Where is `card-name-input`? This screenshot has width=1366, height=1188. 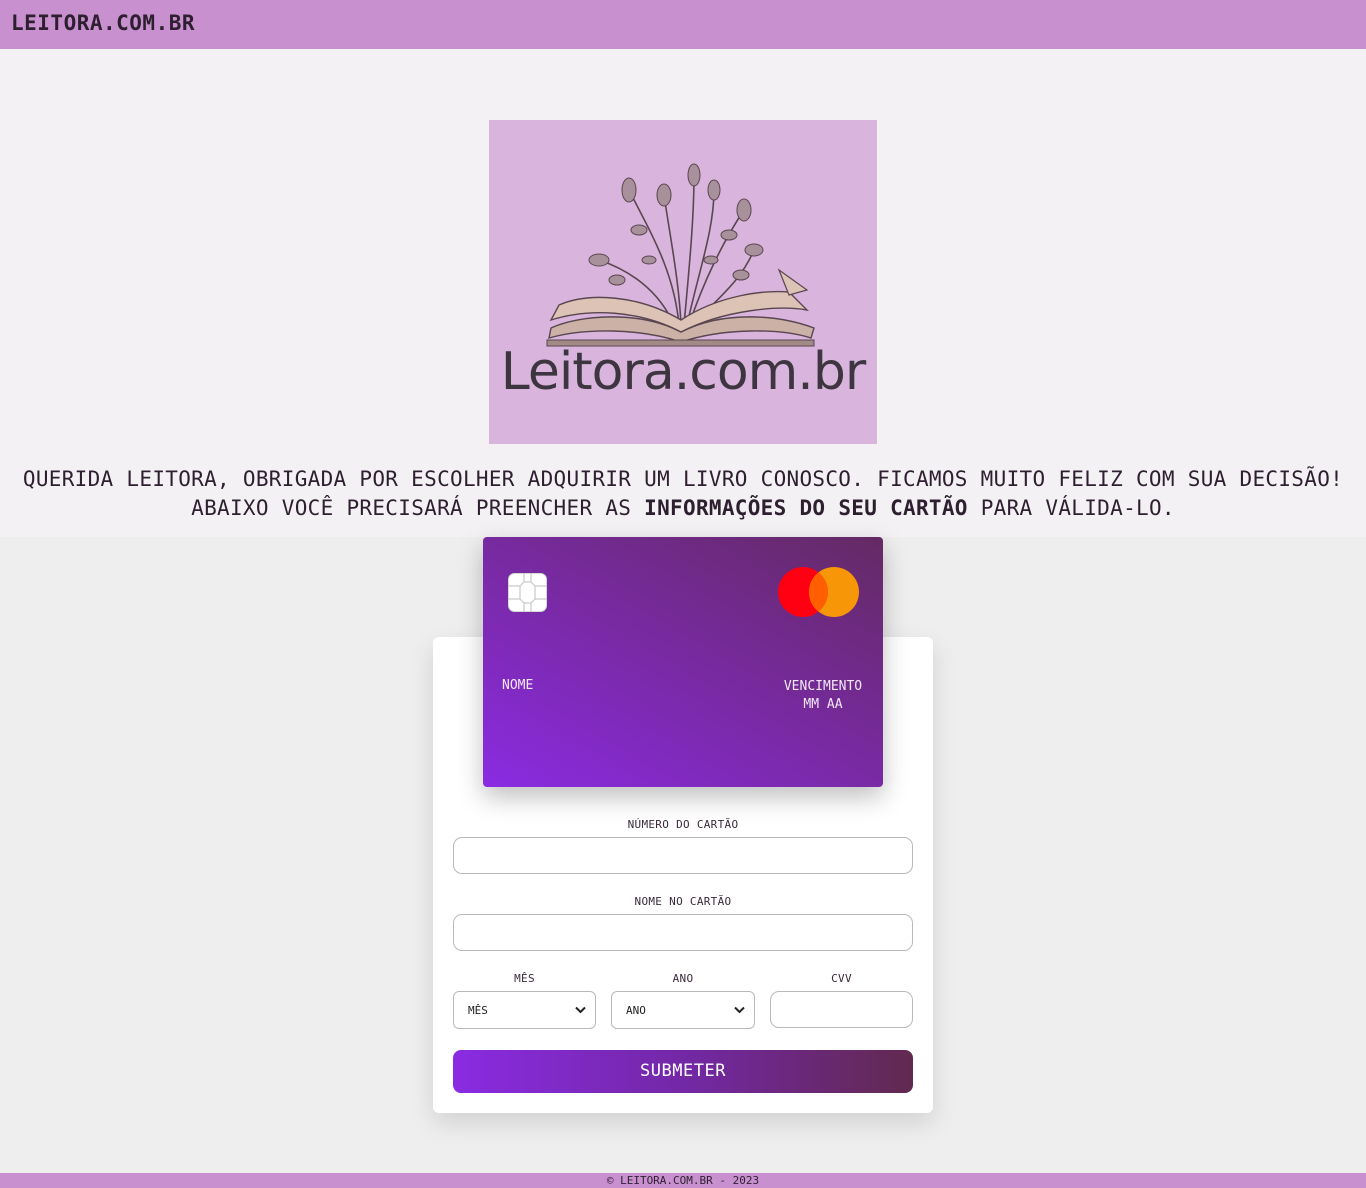
card-name-input is located at coordinates (683, 932).